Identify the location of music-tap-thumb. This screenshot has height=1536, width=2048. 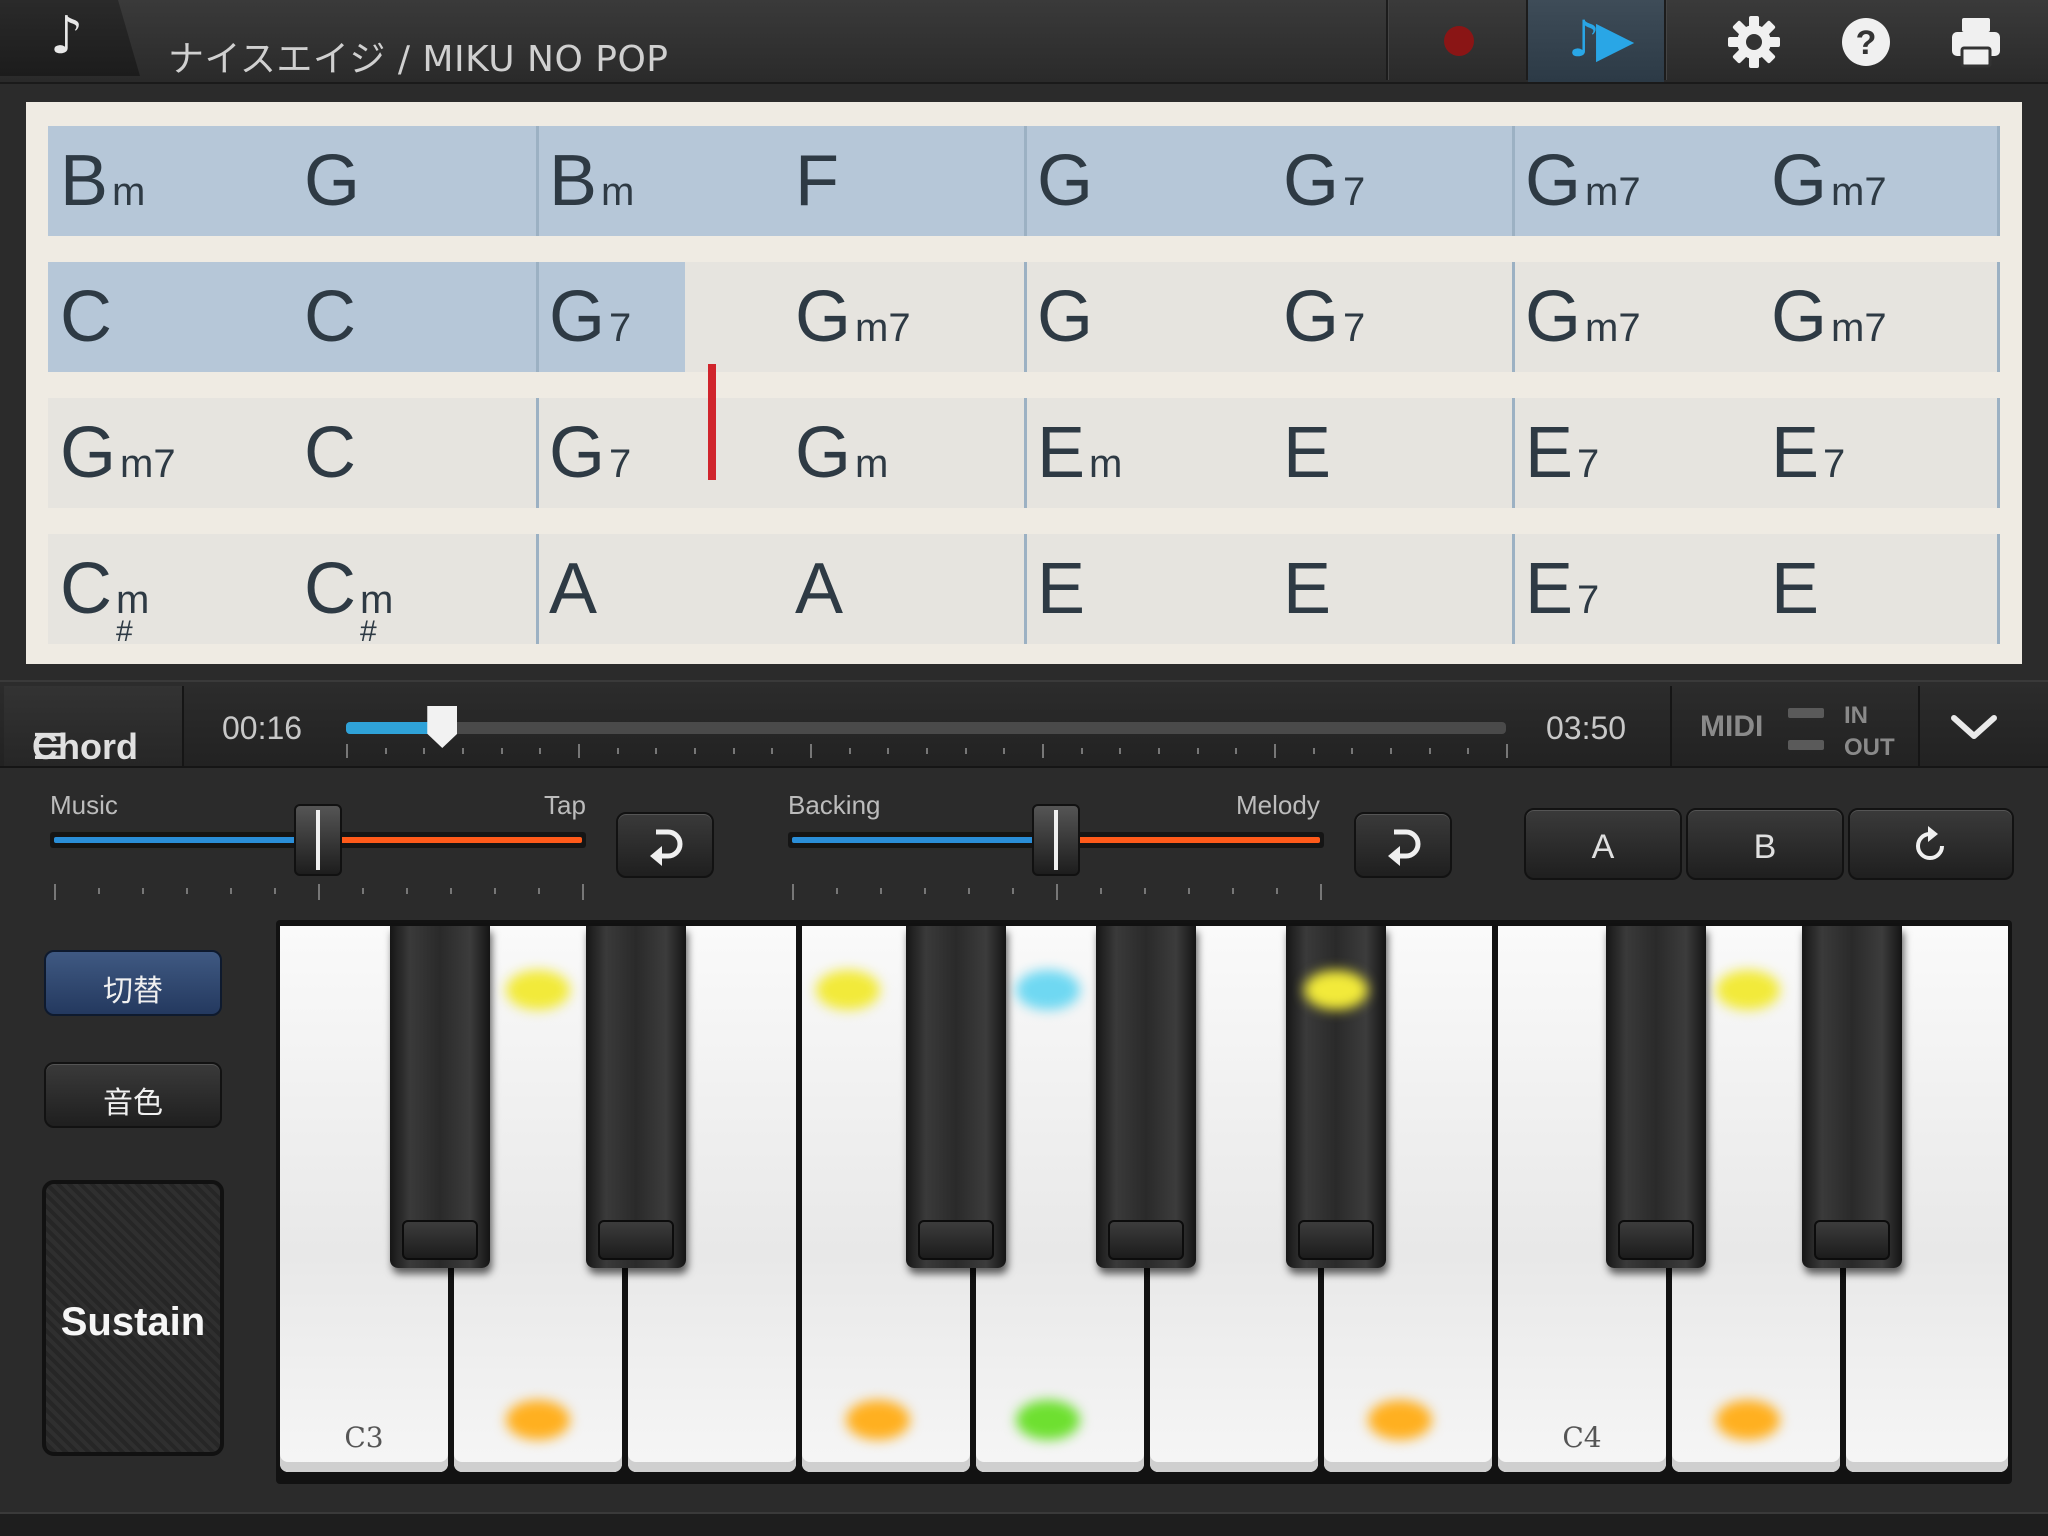
(318, 840).